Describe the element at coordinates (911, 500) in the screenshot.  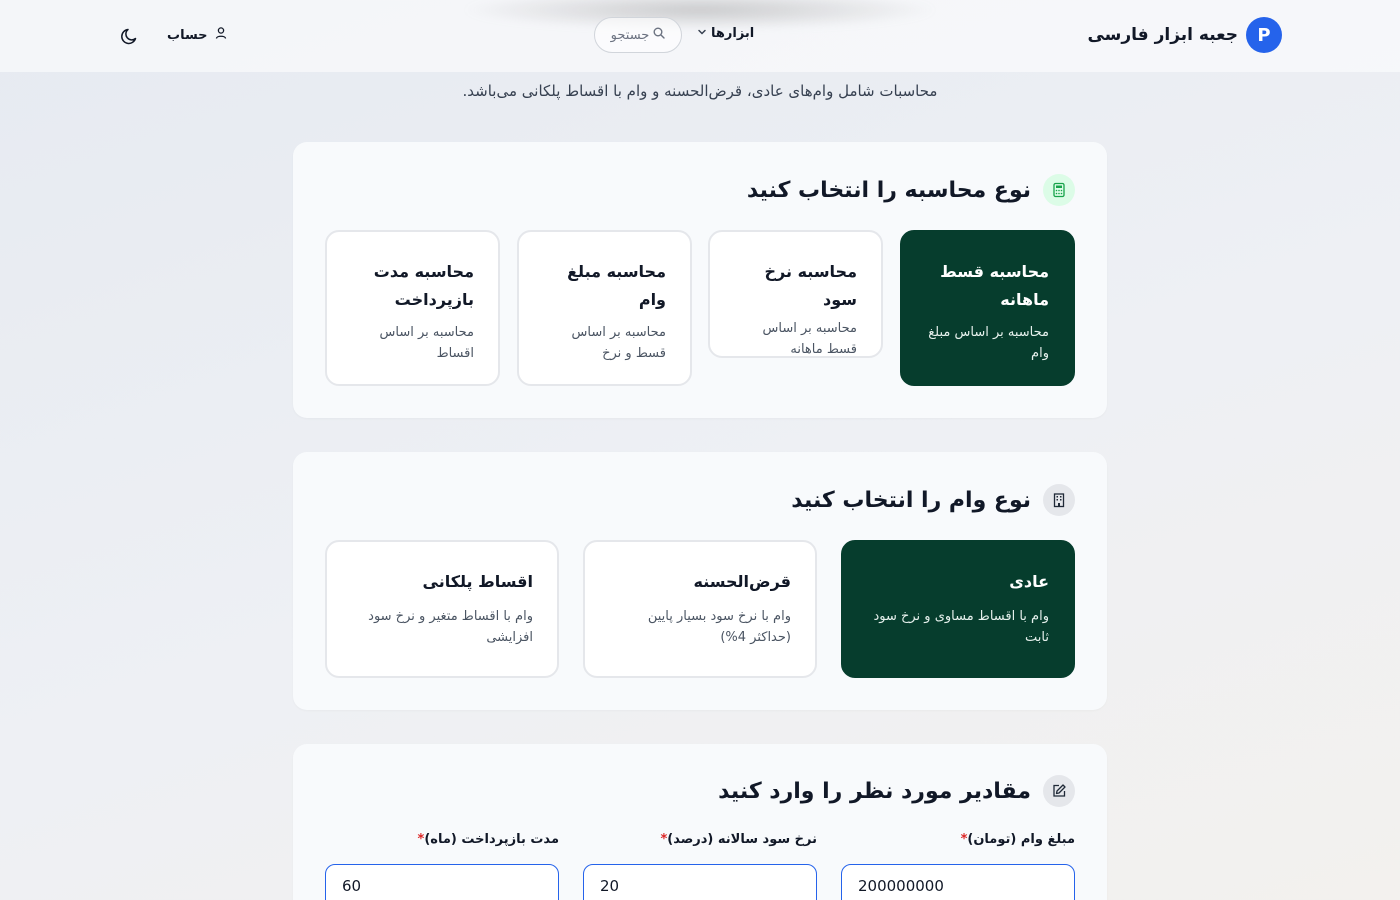
I see `loan-type-title: نوع وام را انتخاب کنید` at that location.